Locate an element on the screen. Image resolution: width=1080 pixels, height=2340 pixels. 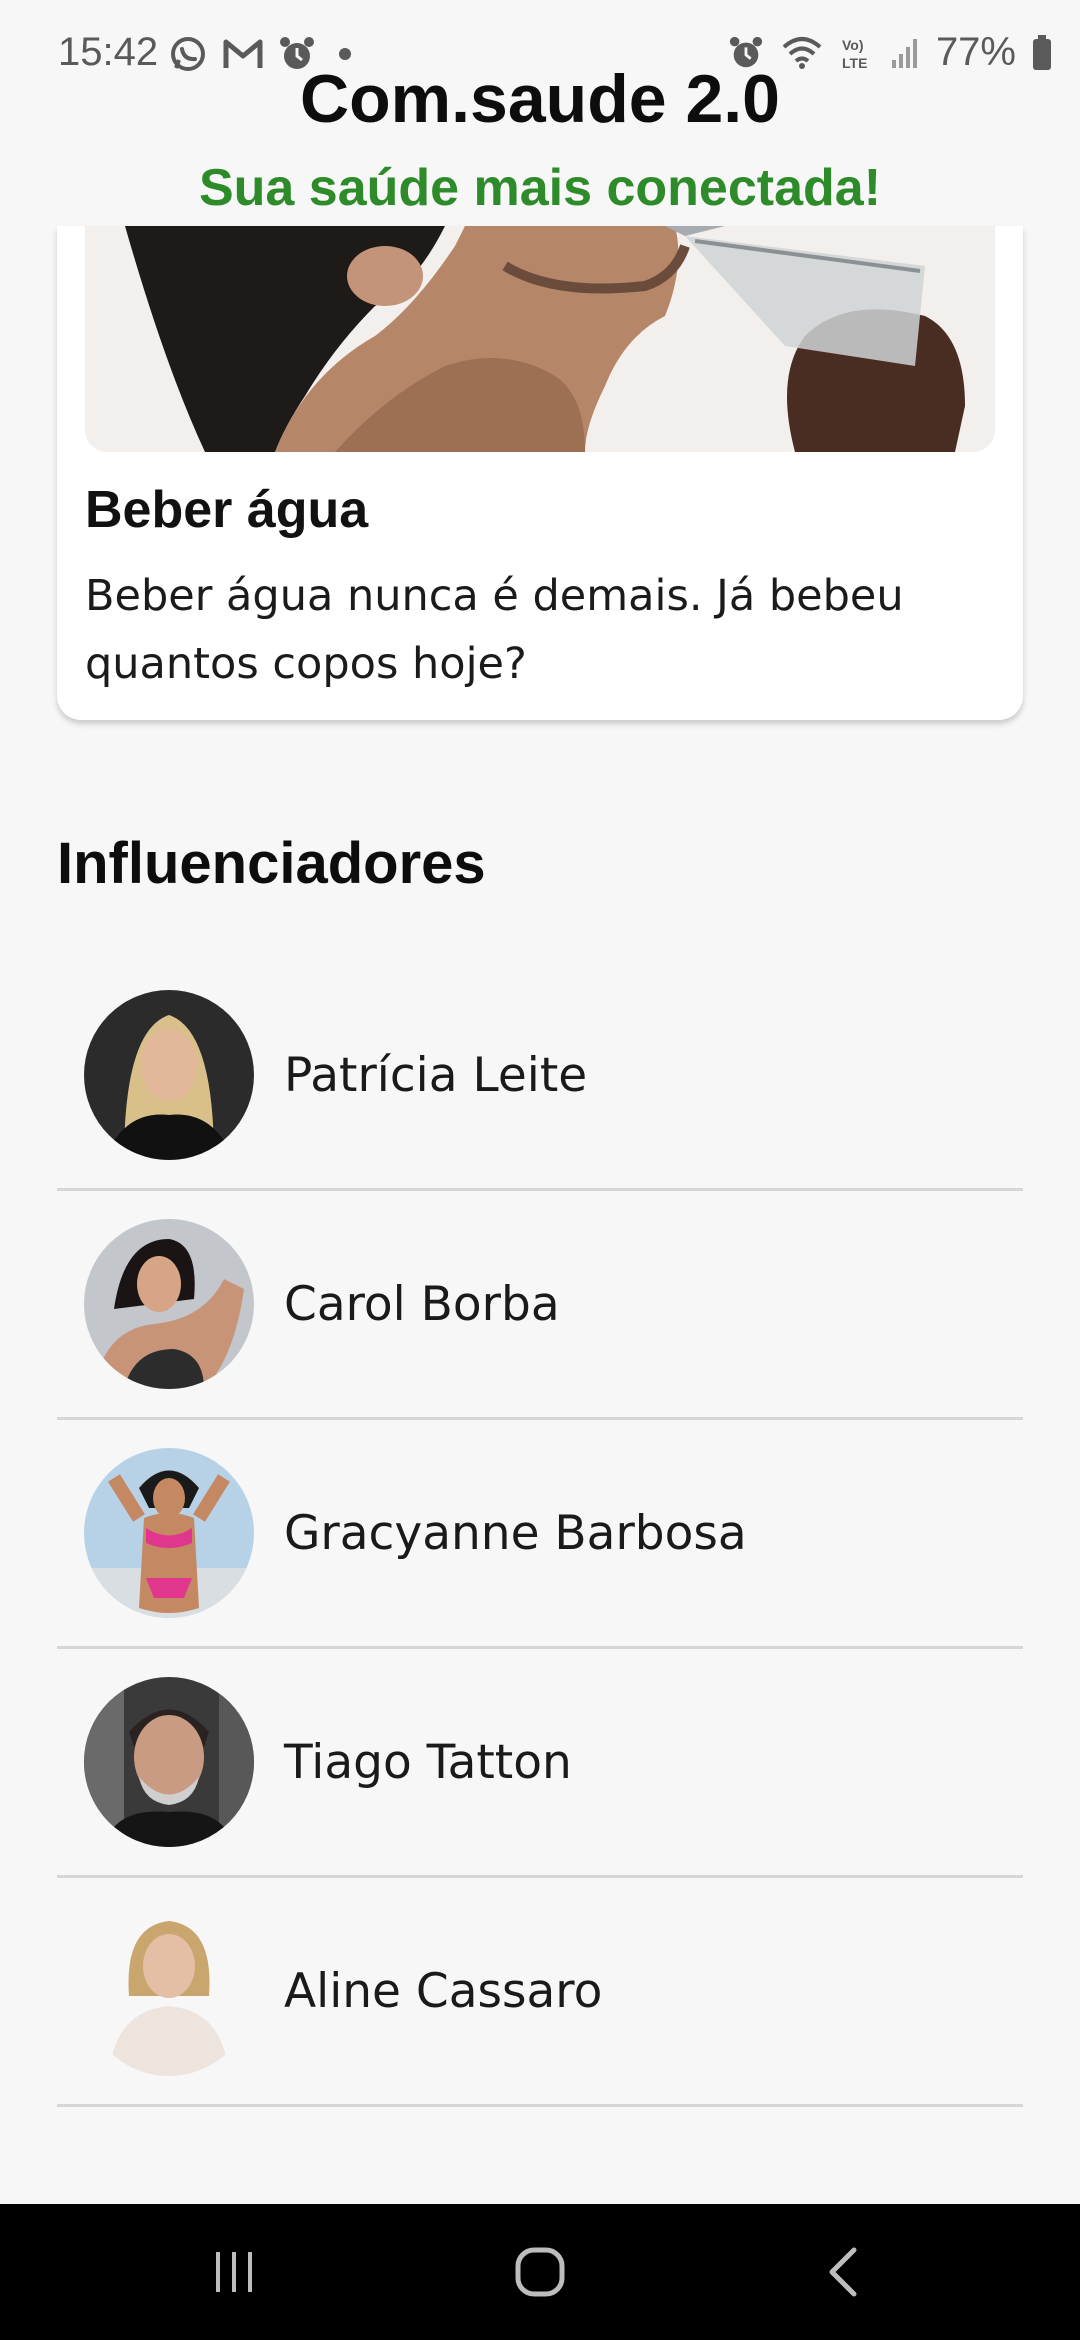
list-item: Gracyanne Barbosa is located at coordinates (540, 1534).